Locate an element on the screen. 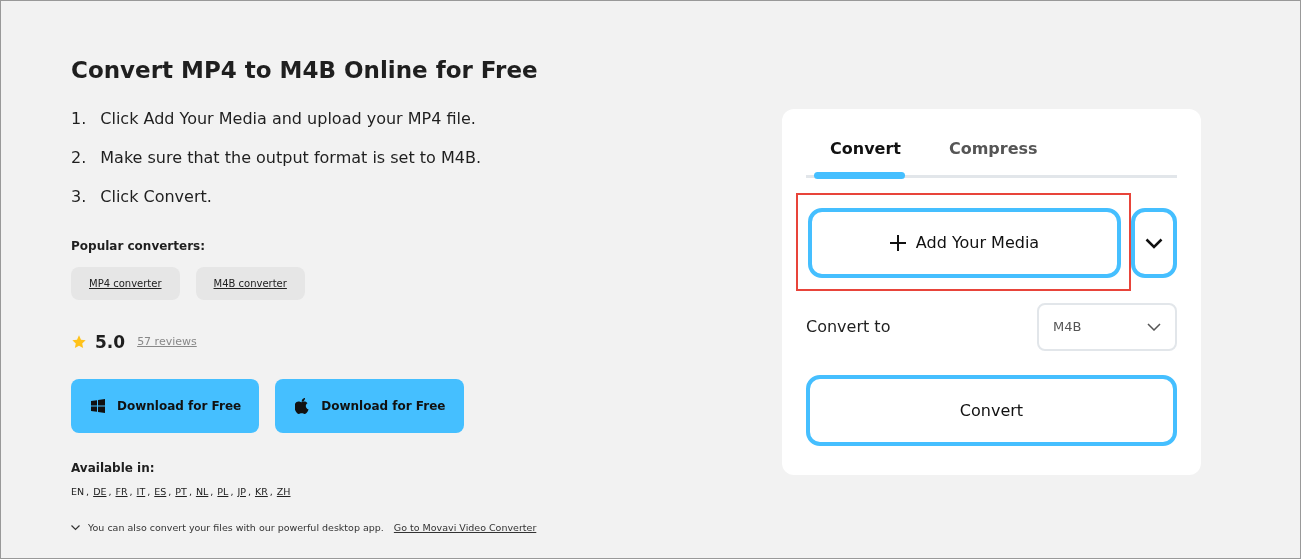 This screenshot has width=1301, height=559. language-link: FR is located at coordinates (122, 492).